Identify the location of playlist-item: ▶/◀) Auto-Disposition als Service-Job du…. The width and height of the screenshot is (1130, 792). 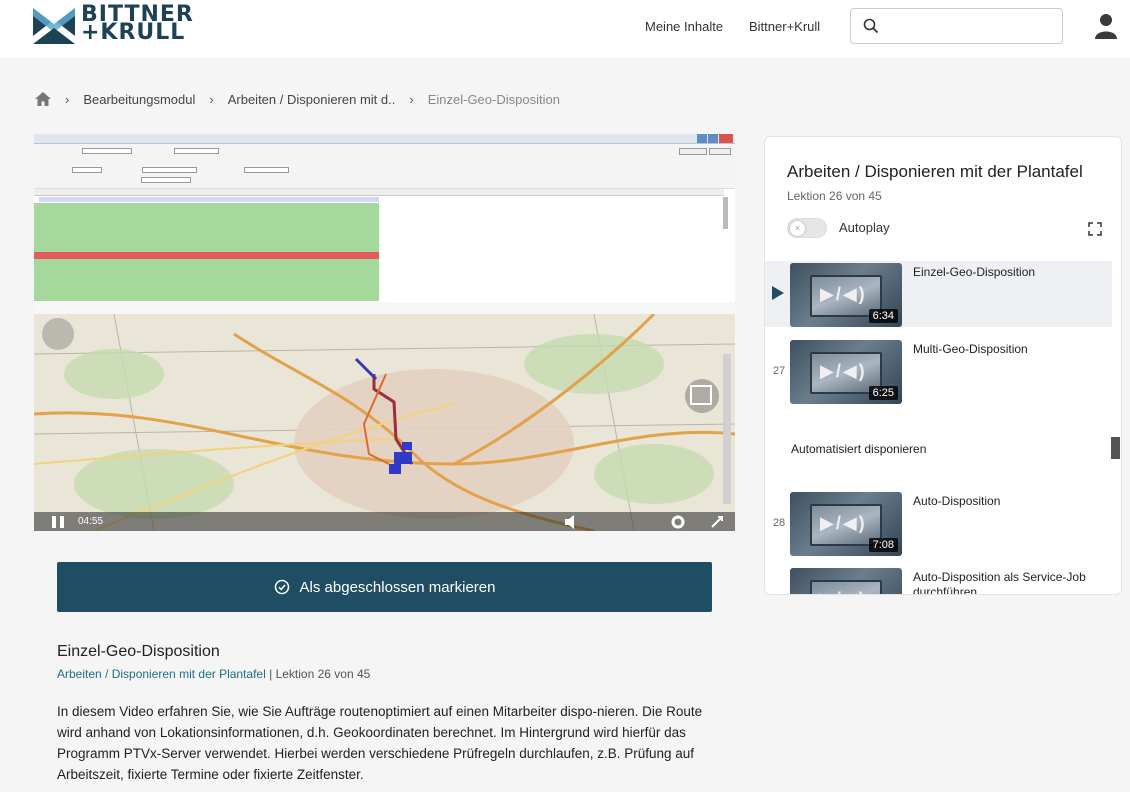
(938, 580).